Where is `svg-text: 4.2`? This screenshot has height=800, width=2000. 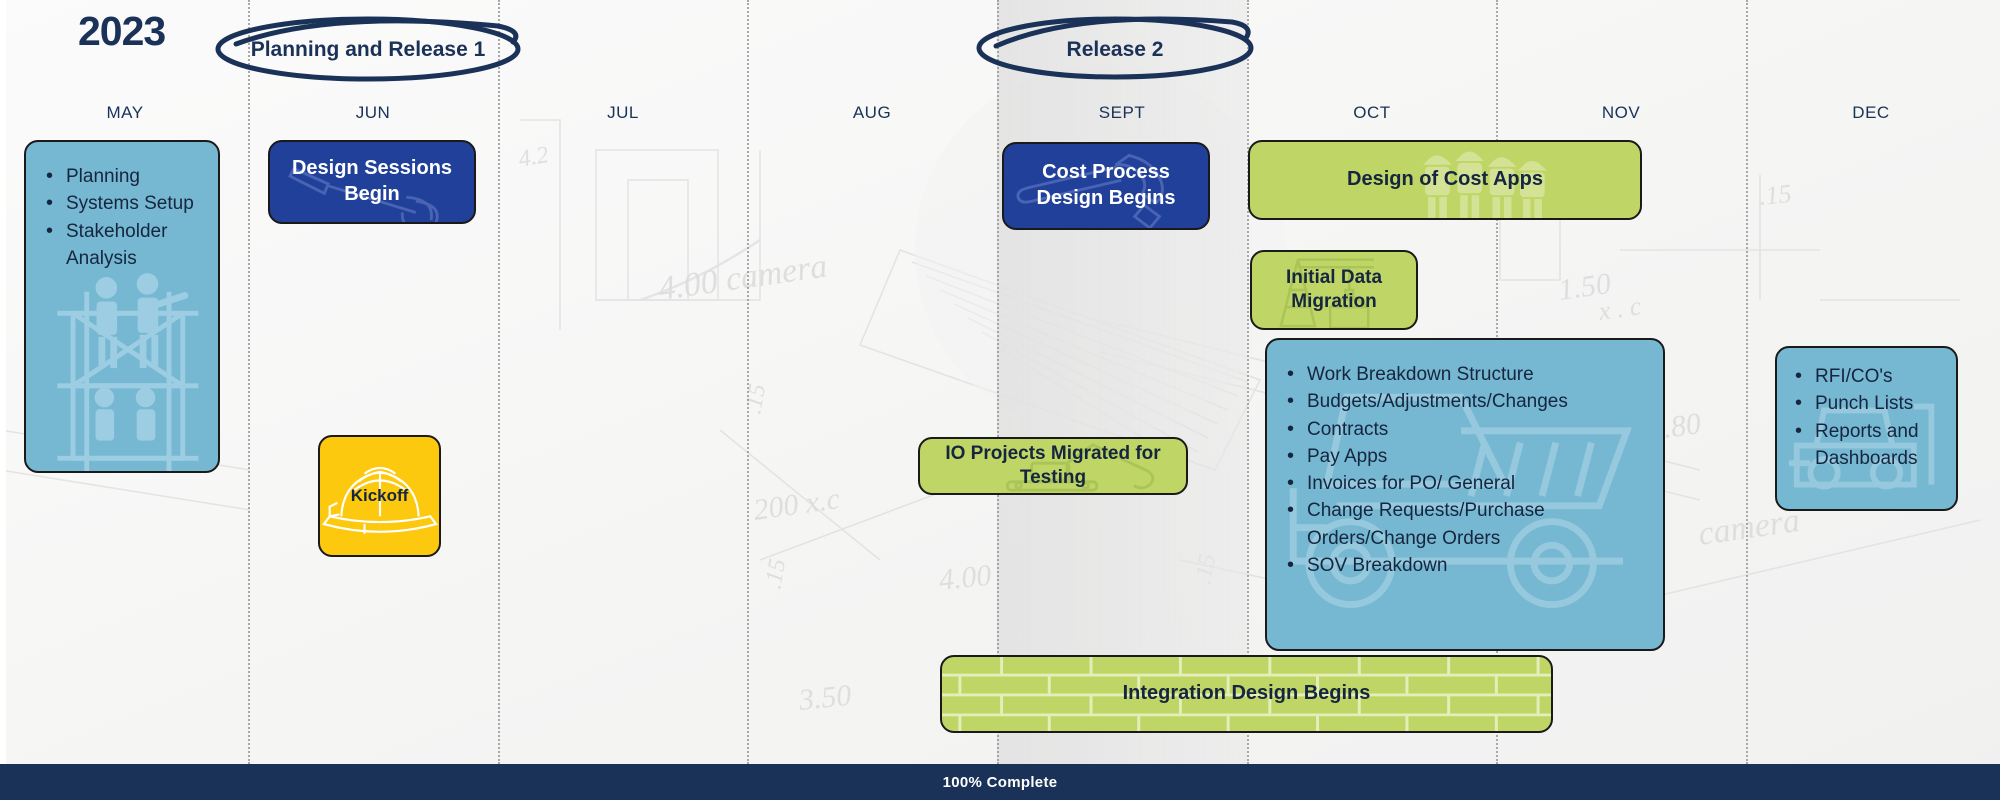 svg-text: 4.2 is located at coordinates (534, 157).